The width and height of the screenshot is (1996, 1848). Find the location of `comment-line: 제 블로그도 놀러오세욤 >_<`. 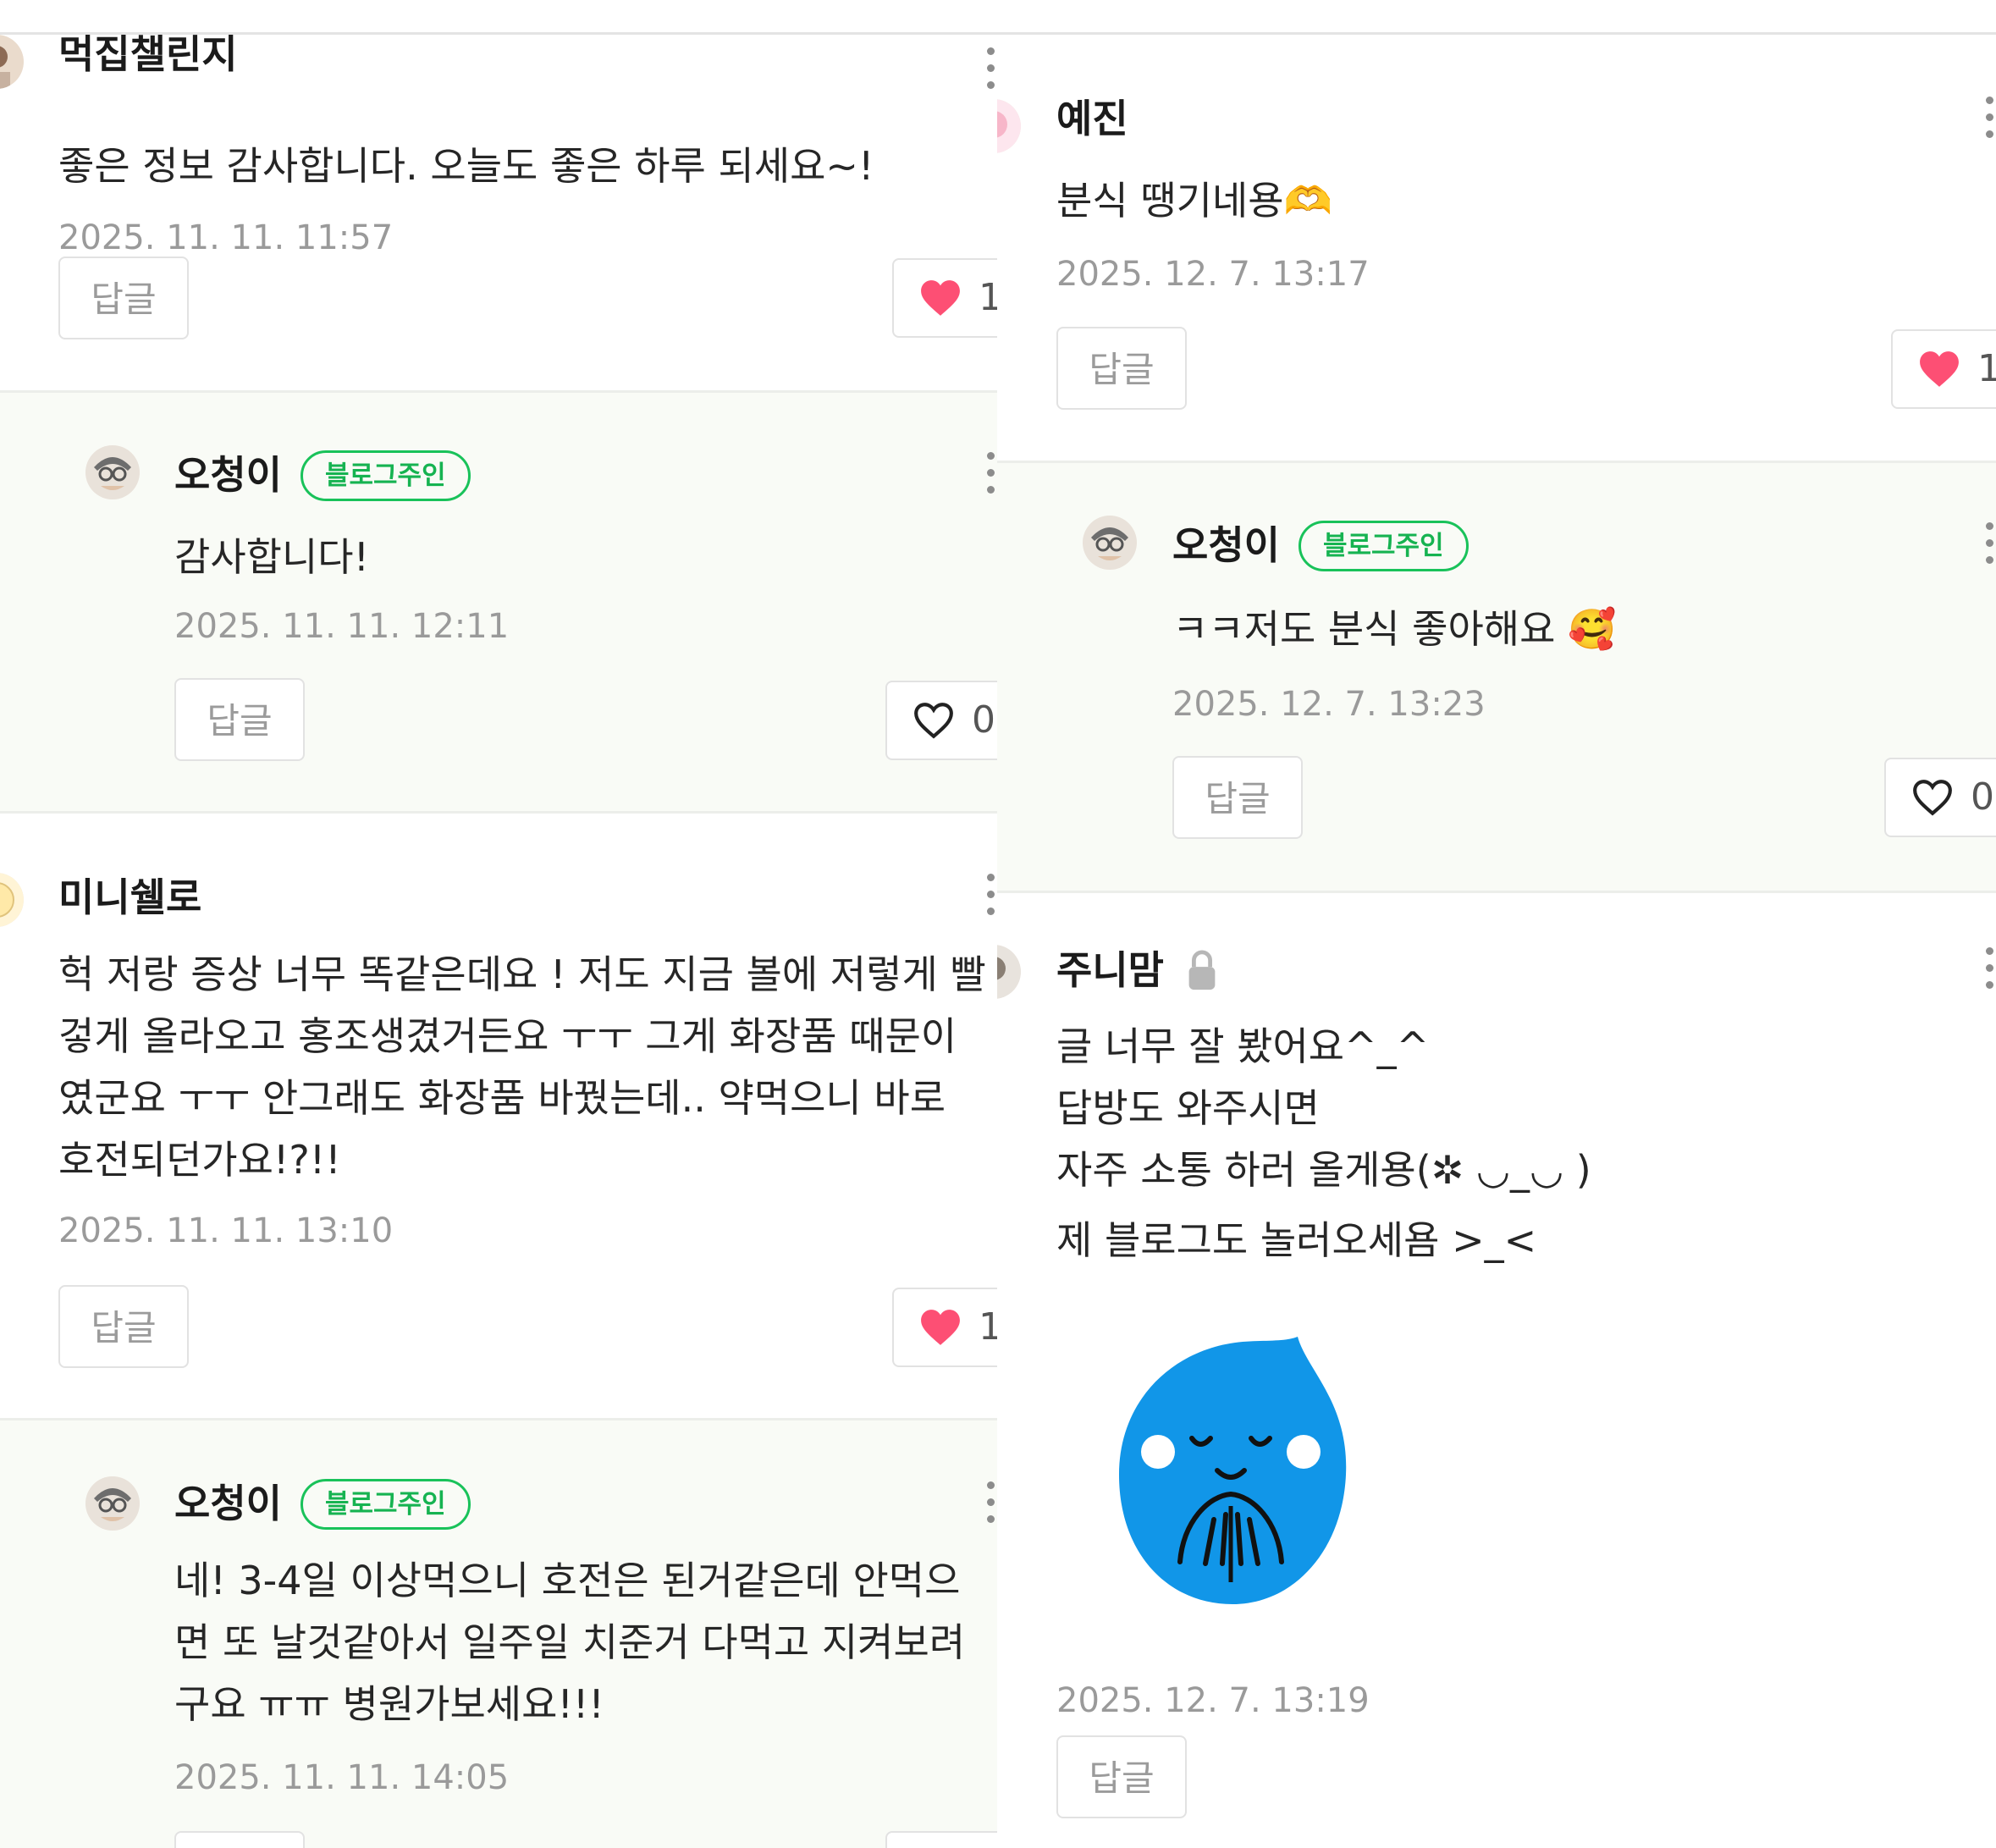

comment-line: 제 블로그도 놀러오세욤 >_< is located at coordinates (1296, 1240).